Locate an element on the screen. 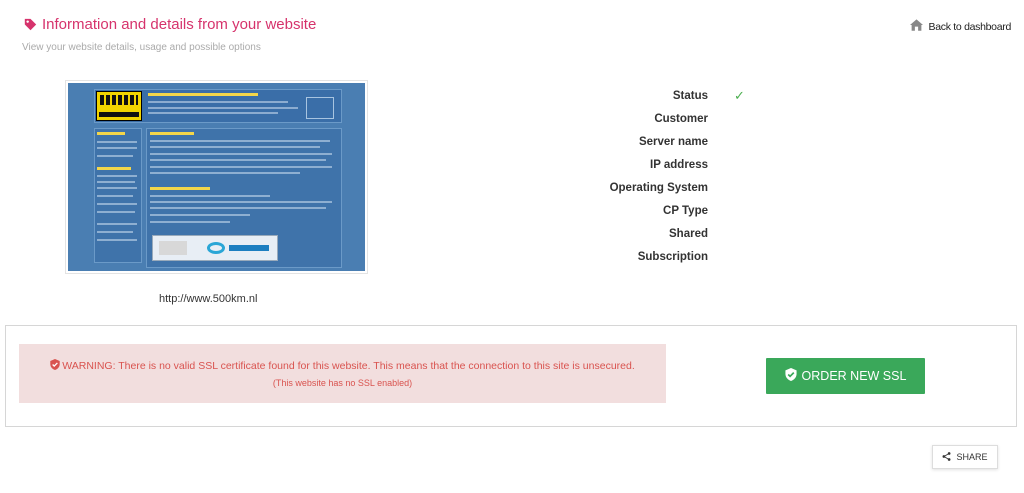  detail-row-ip-address: IP address is located at coordinates (652, 164).